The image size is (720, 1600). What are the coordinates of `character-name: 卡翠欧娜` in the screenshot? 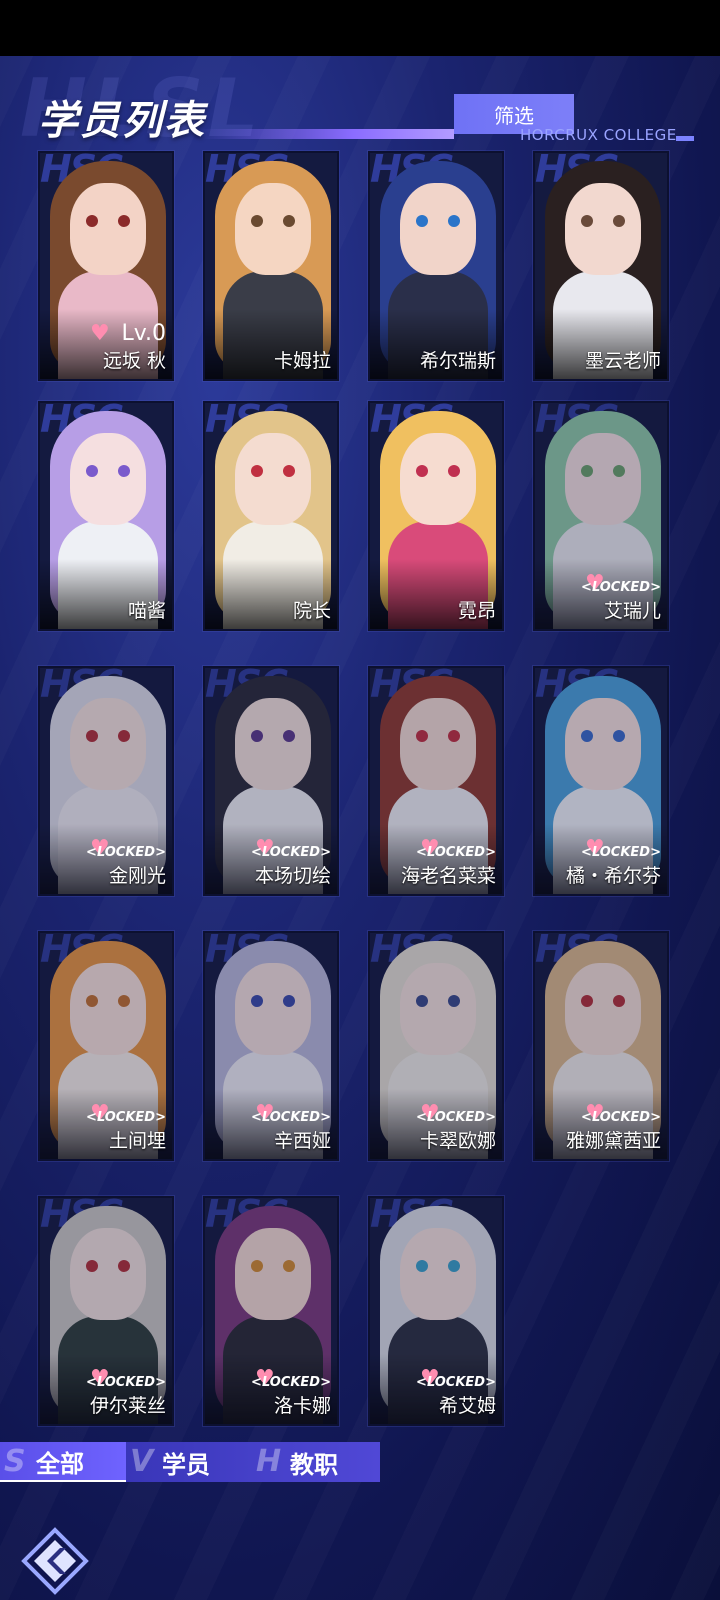 It's located at (457, 1141).